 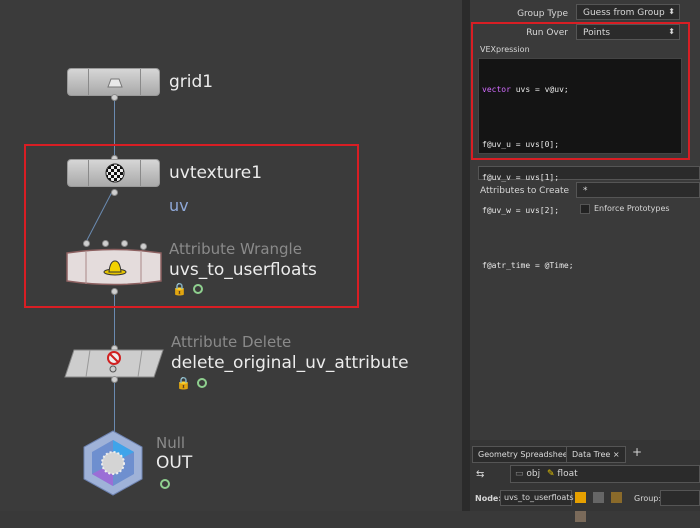 I want to click on node-type-label: Null, so click(x=171, y=443).